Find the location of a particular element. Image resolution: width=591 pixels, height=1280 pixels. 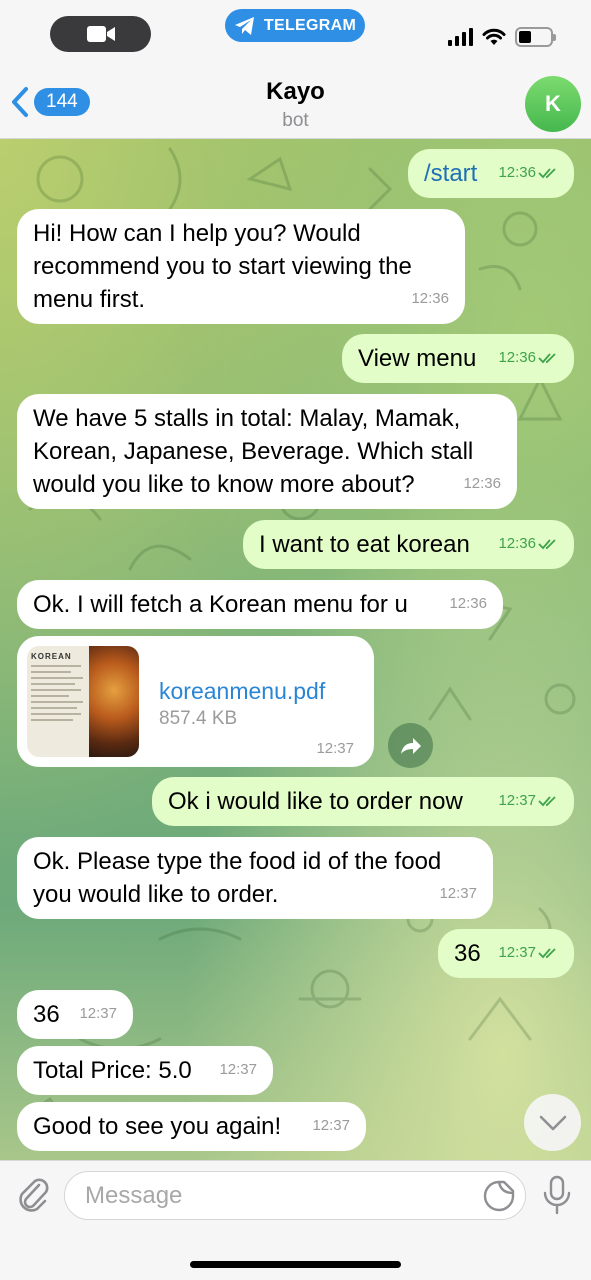

status-bar: TELEGRAM is located at coordinates (295, 31).